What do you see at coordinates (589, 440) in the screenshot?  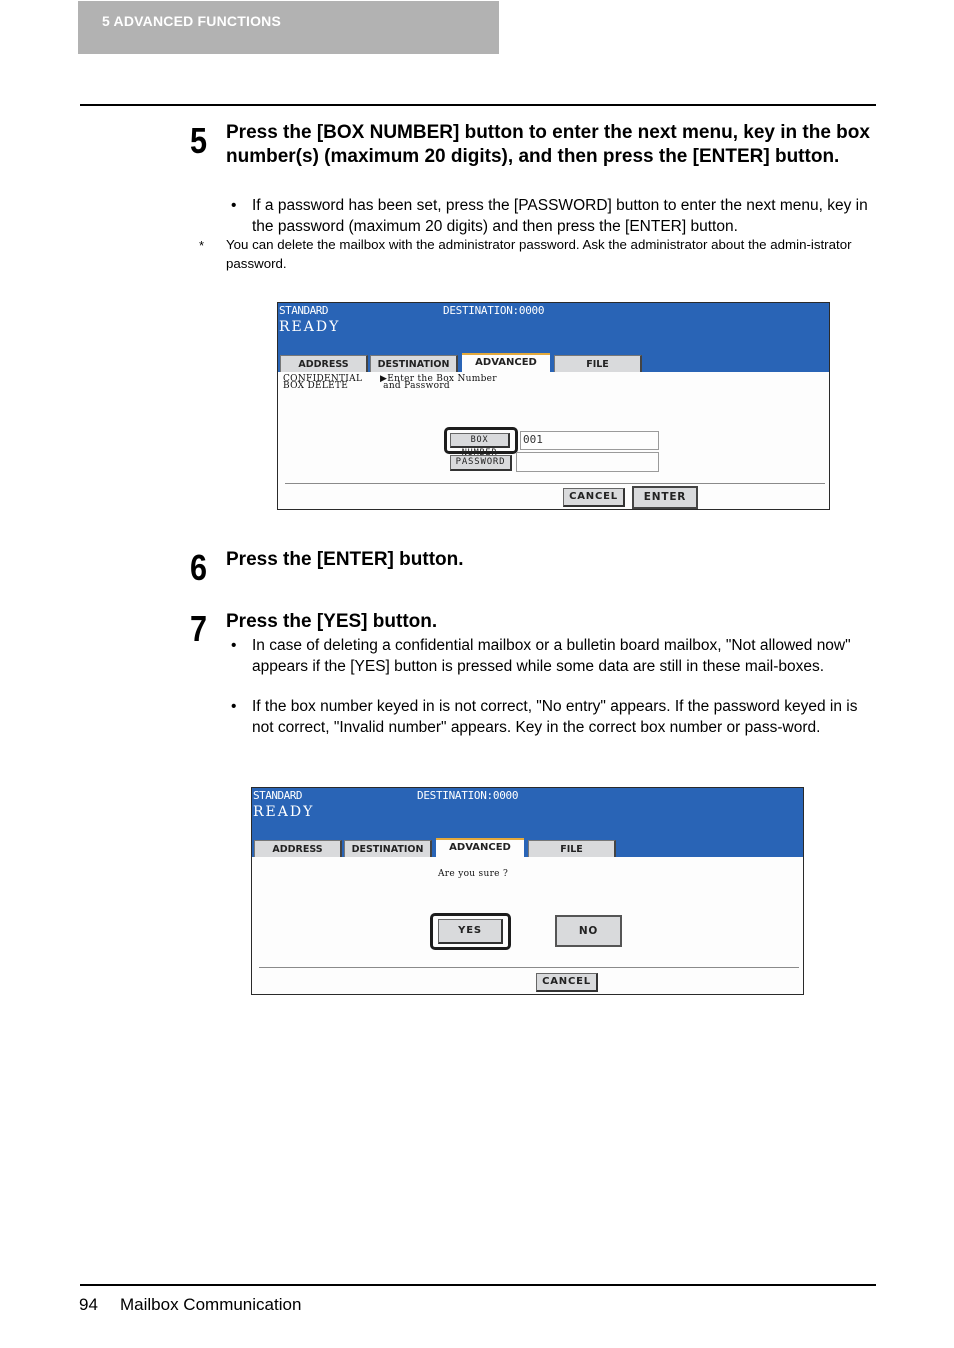 I see `box-number-field: 001` at bounding box center [589, 440].